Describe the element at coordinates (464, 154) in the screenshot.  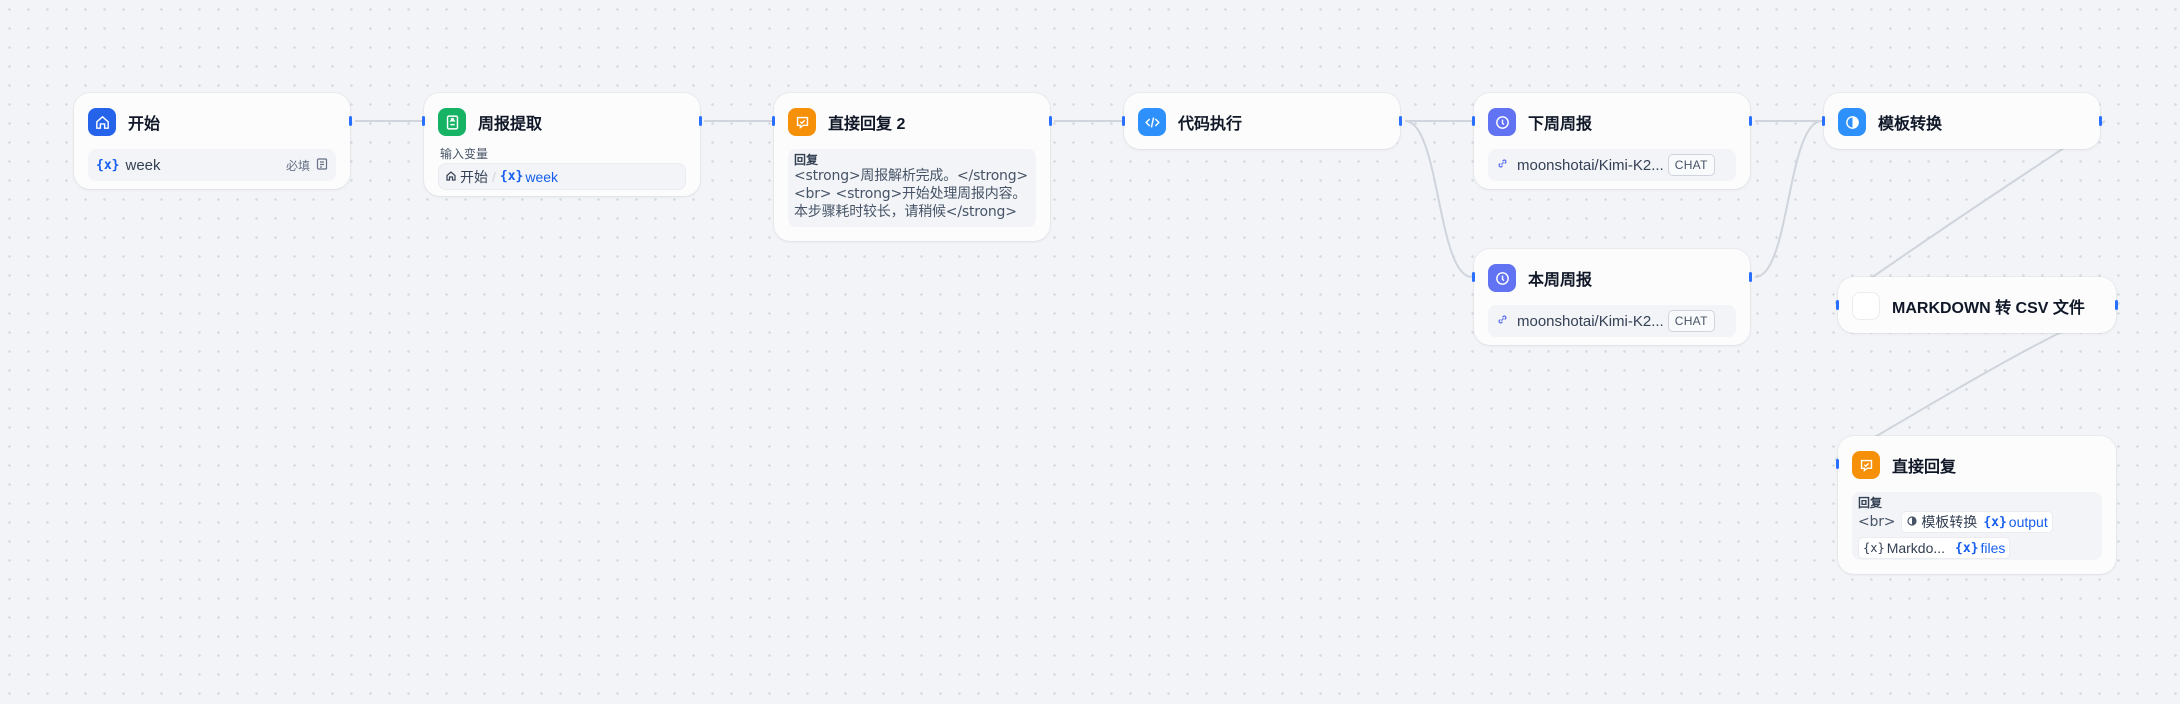
I see `input-variable-label: 输入变量` at that location.